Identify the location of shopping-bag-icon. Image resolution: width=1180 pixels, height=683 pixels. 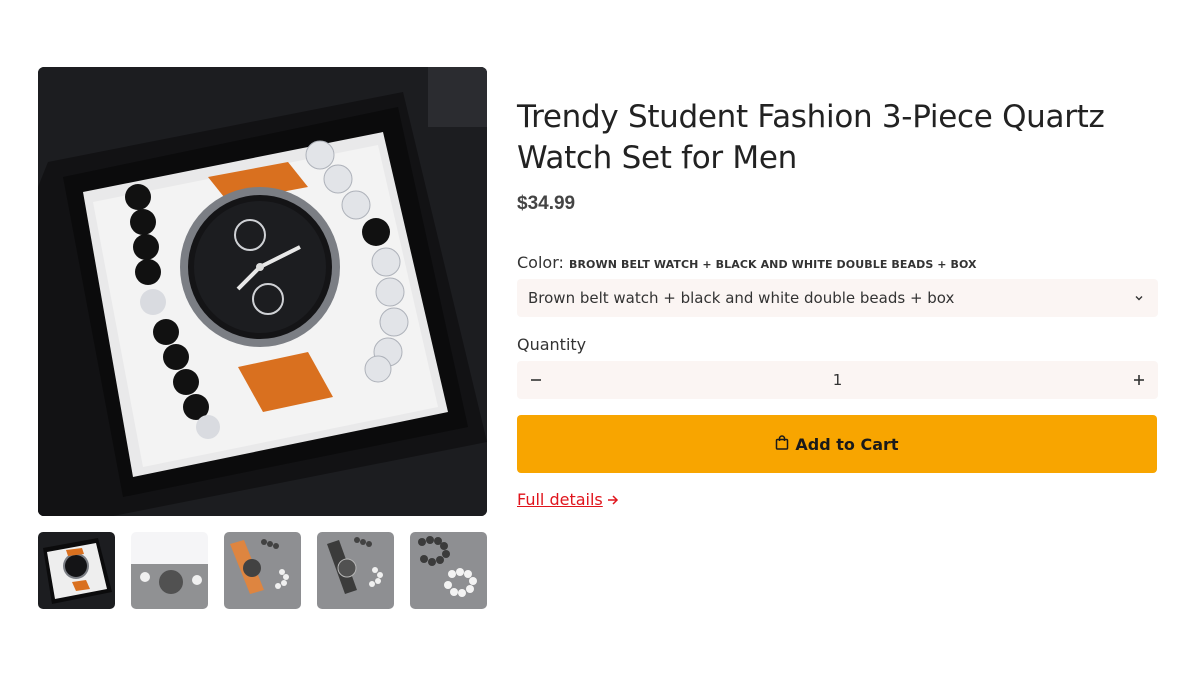
(782, 444).